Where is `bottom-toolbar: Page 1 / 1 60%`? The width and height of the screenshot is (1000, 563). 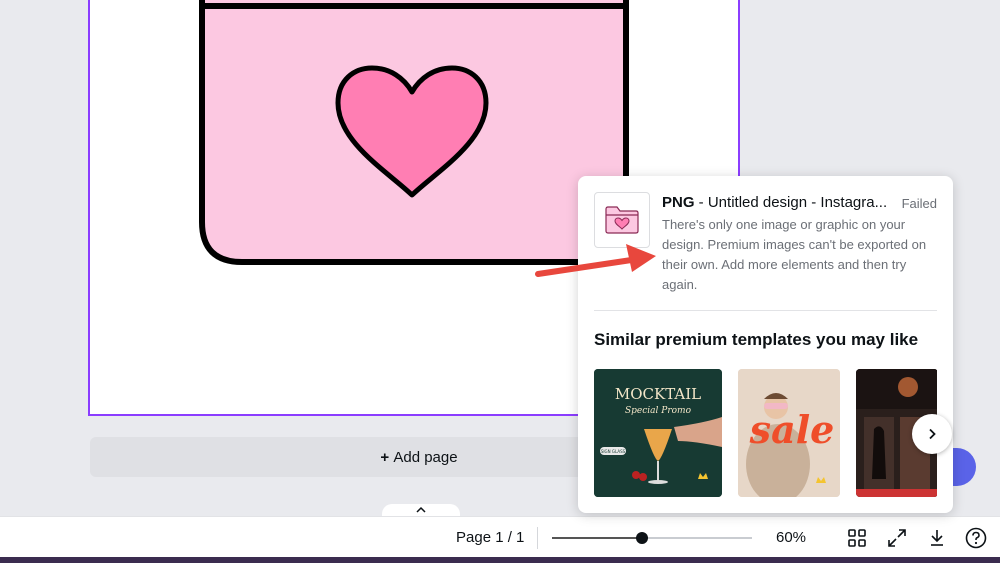 bottom-toolbar: Page 1 / 1 60% is located at coordinates (500, 536).